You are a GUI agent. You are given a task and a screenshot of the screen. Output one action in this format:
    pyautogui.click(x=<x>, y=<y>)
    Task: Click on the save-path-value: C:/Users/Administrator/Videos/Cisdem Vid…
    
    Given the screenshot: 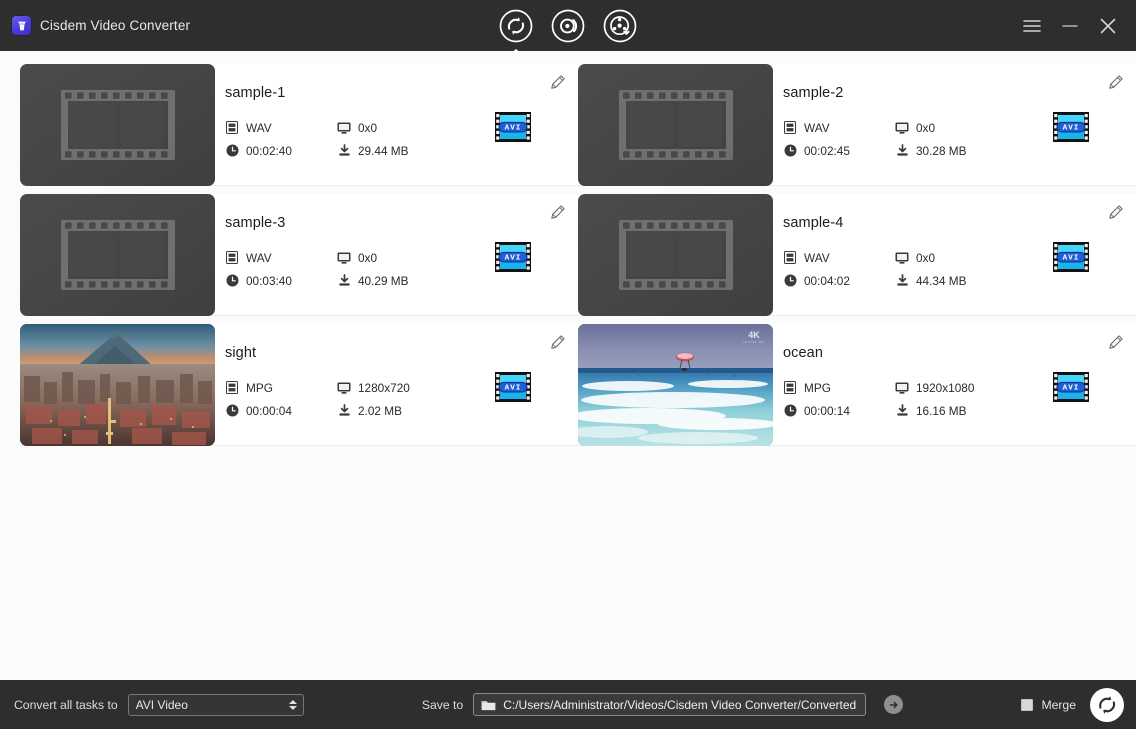 What is the action you would take?
    pyautogui.click(x=680, y=704)
    